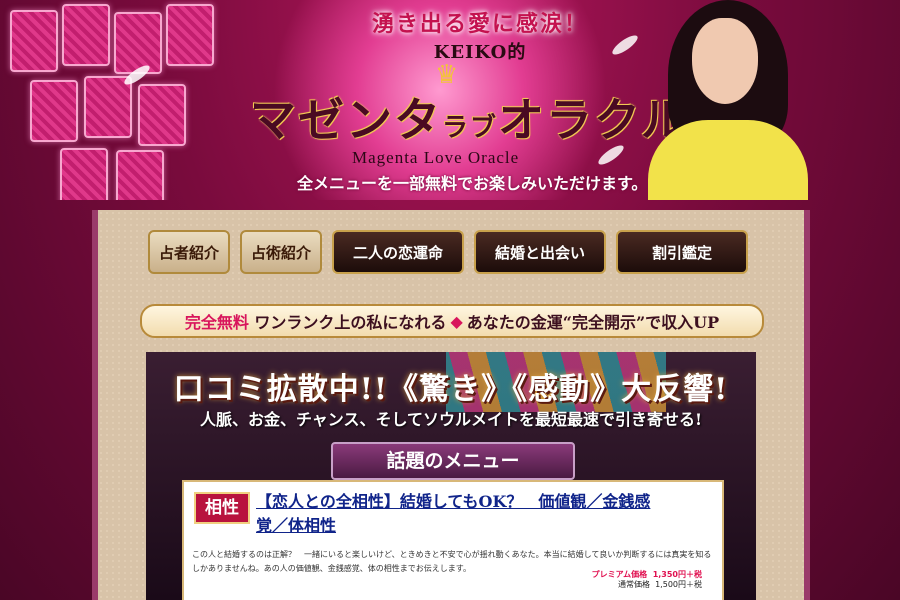 The width and height of the screenshot is (900, 600). Describe the element at coordinates (436, 157) in the screenshot. I see `subtitle-english: Magenta Love Oracle` at that location.